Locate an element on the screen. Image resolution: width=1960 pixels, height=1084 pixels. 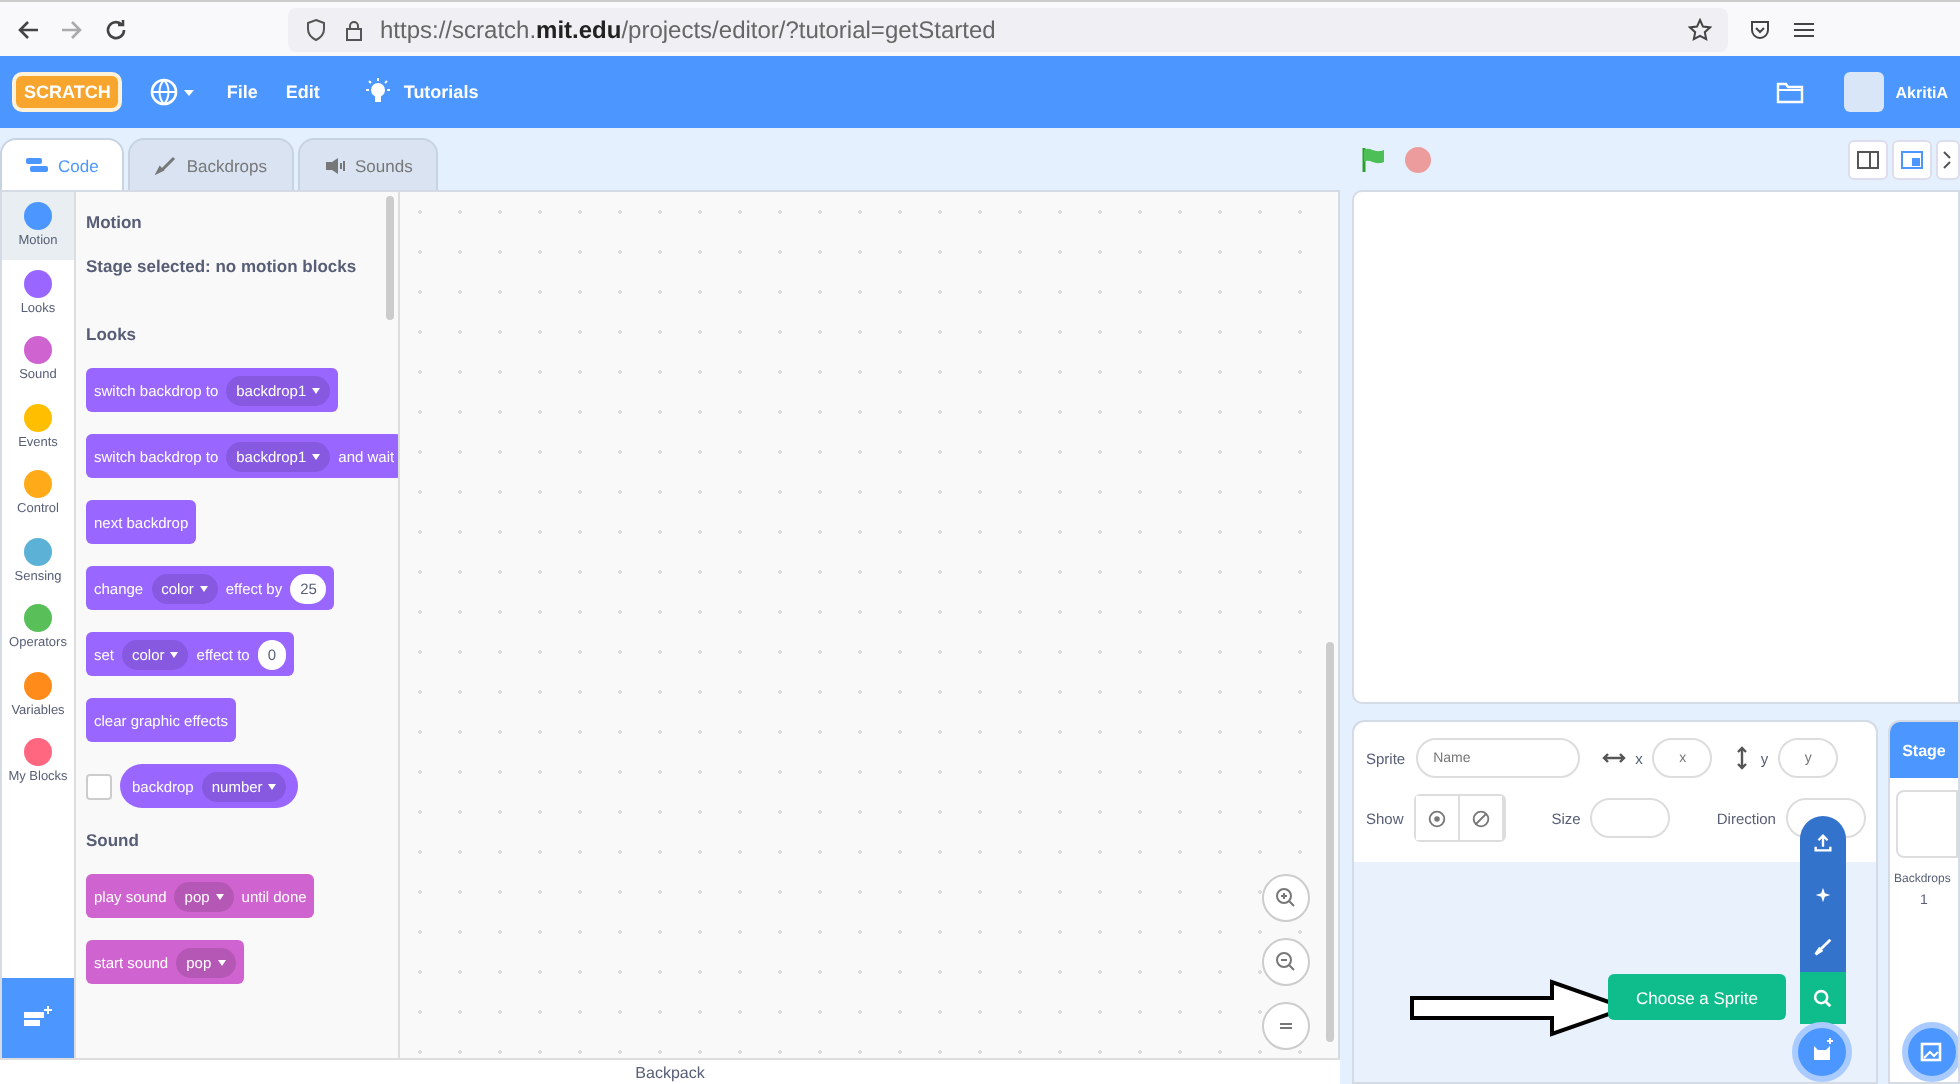
speaker-icon is located at coordinates (335, 165).